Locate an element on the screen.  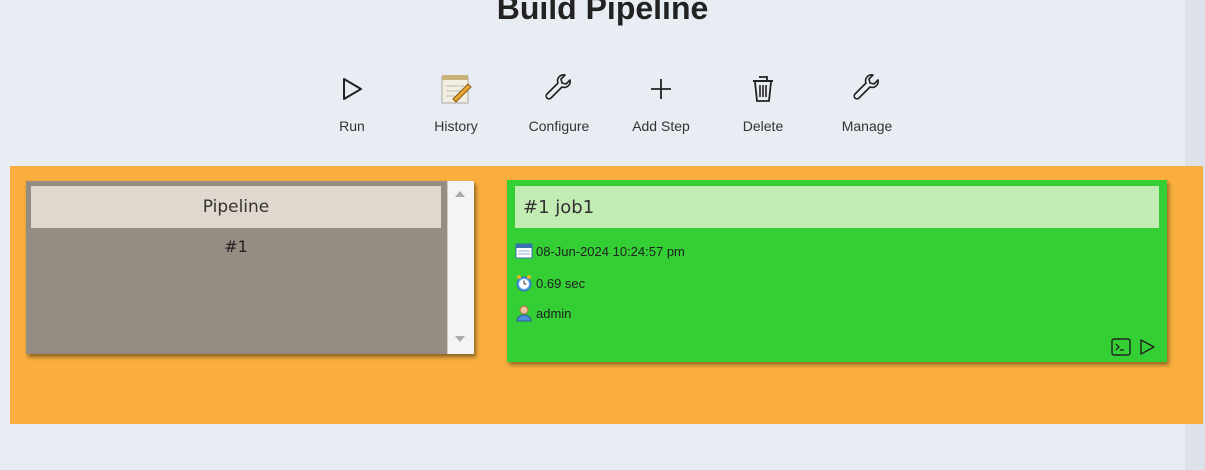
run-button: Run is located at coordinates (352, 103).